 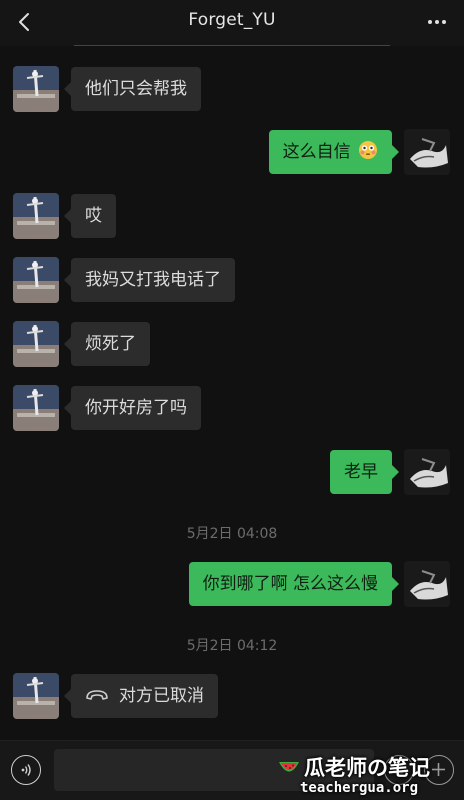 I want to click on message-text: 我妈又打我电话了, so click(x=153, y=280).